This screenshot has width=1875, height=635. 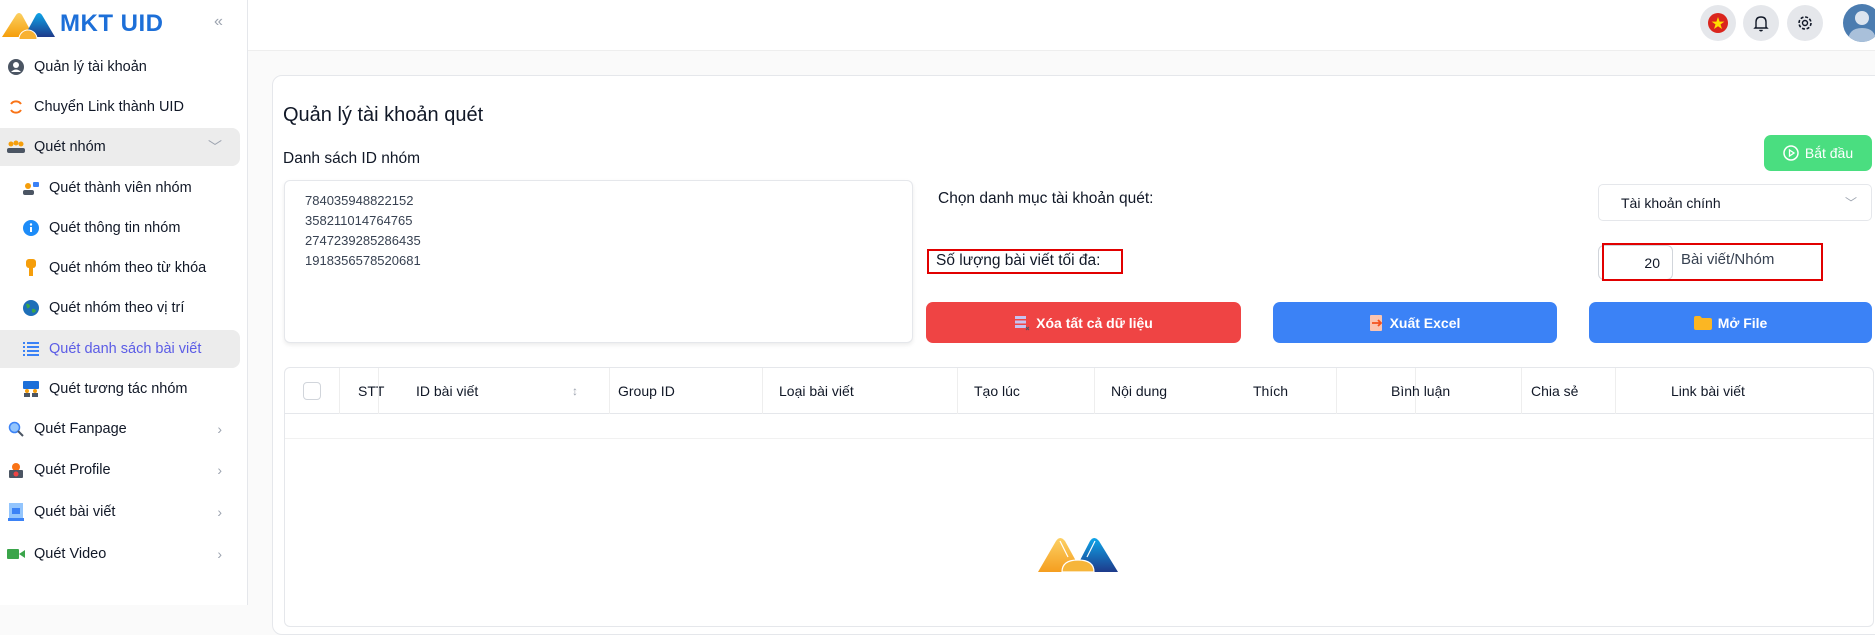 I want to click on collapse-sidebar-button: «, so click(x=218, y=22).